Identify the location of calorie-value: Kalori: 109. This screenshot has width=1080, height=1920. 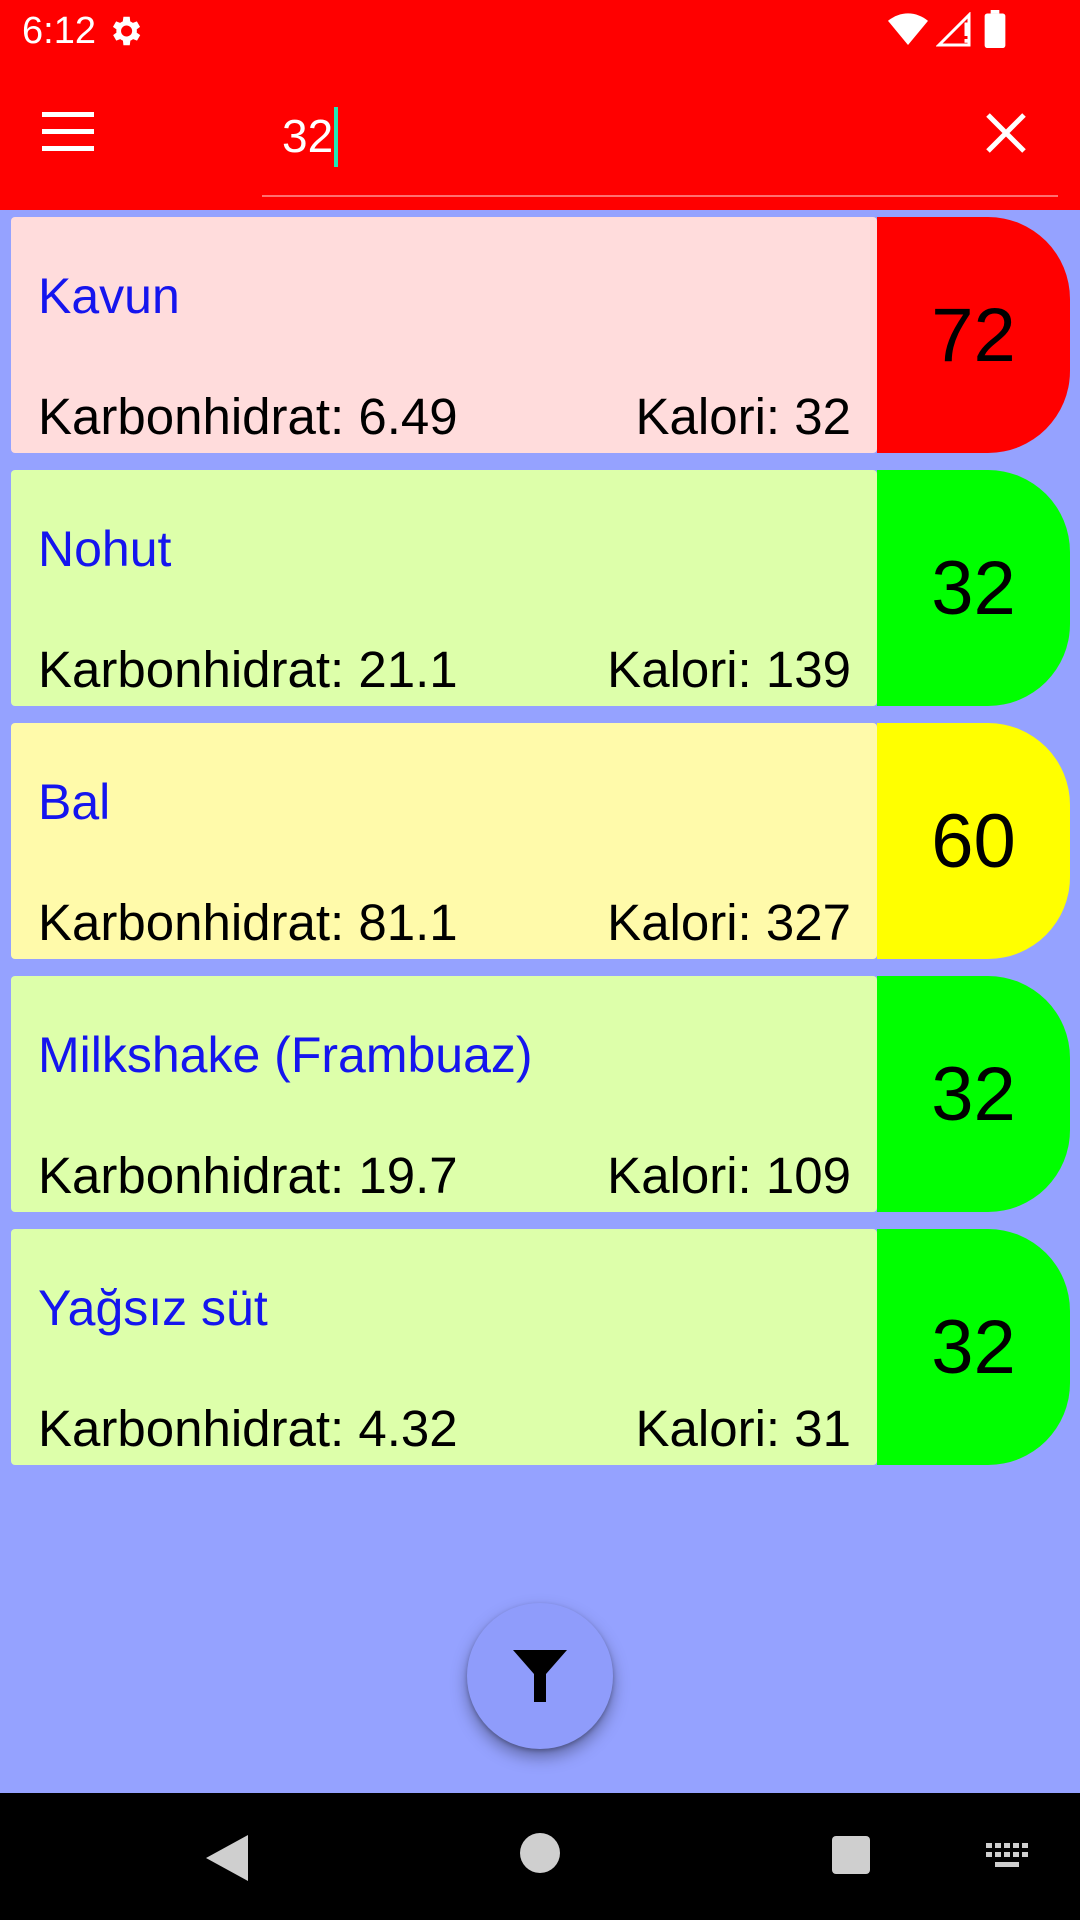
(729, 1175).